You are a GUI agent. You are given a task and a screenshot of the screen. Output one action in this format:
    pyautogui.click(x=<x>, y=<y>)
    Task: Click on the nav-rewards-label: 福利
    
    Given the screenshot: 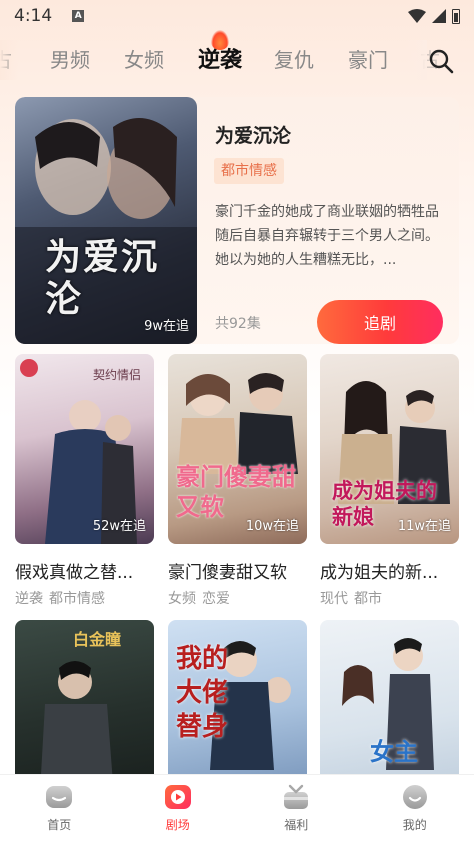 What is the action you would take?
    pyautogui.click(x=296, y=825)
    